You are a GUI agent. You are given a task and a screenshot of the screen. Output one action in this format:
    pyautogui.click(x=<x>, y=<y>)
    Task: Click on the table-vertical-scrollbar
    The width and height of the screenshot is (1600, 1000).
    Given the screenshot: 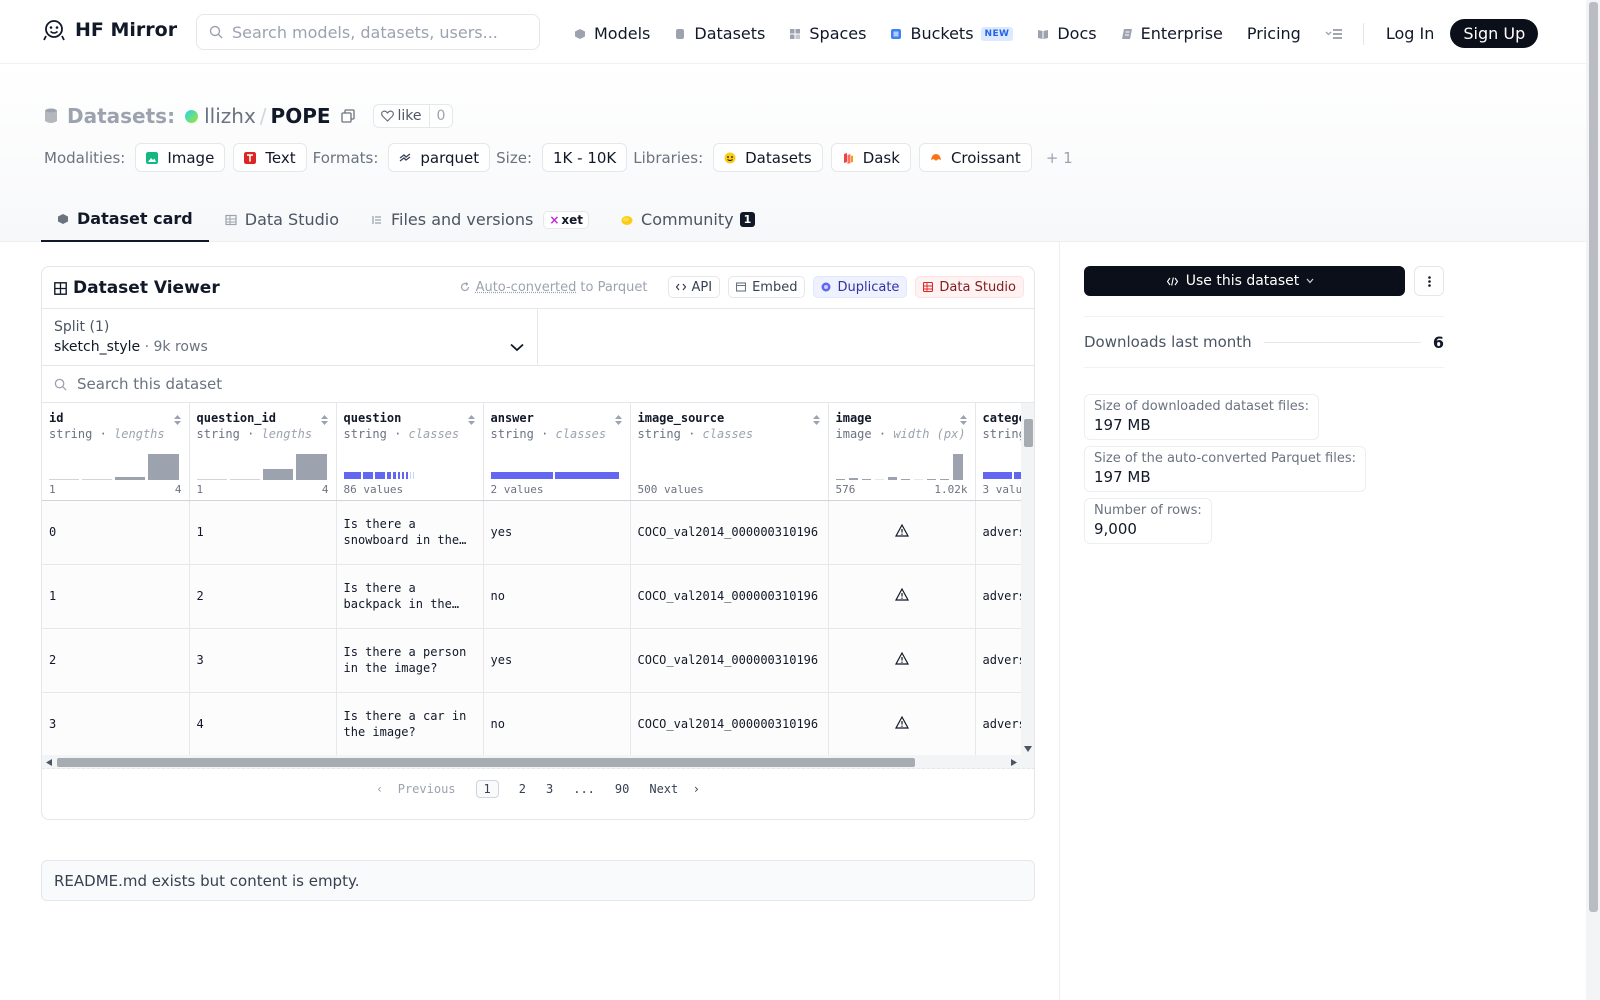 What is the action you would take?
    pyautogui.click(x=1027, y=579)
    